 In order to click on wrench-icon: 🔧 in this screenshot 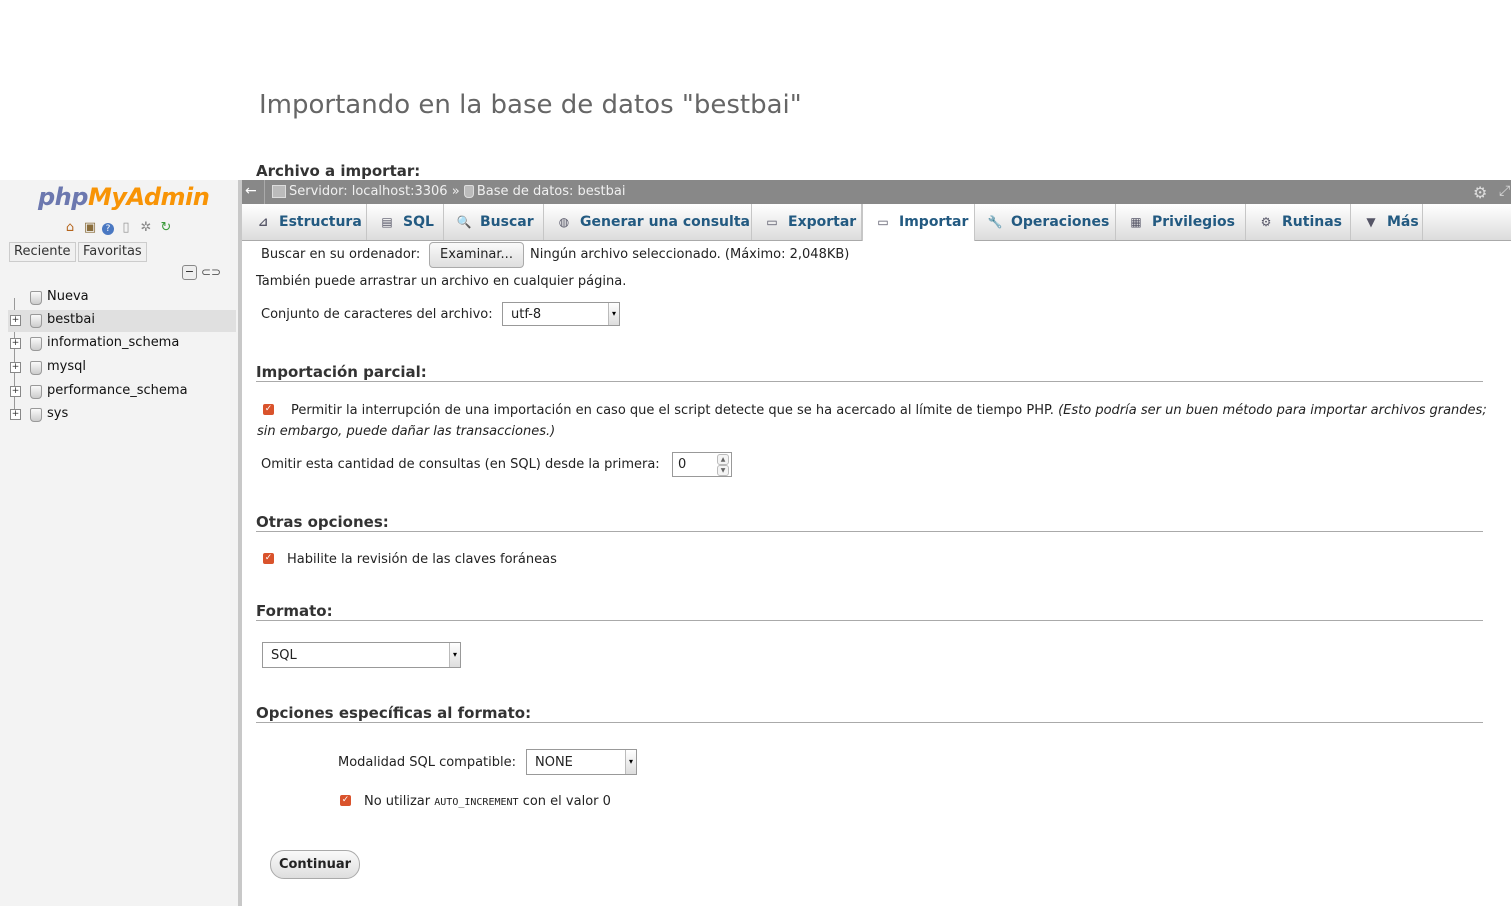, I will do `click(995, 222)`.